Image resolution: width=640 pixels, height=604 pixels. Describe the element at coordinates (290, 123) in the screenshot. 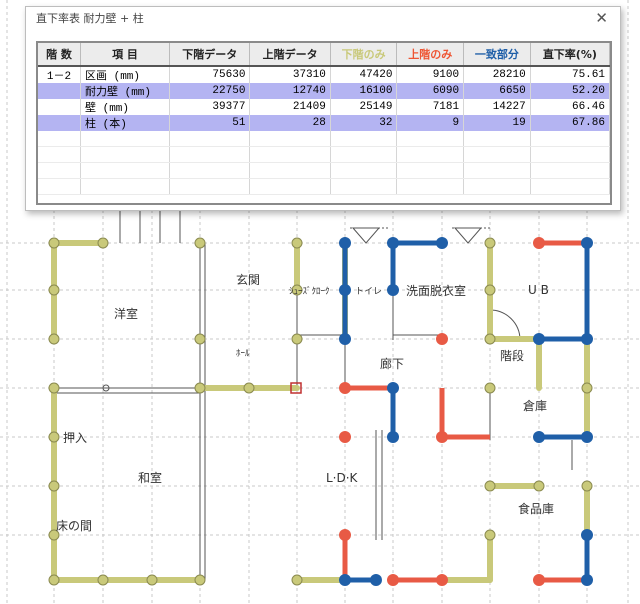

I see `col-upper-data-cell: 28` at that location.